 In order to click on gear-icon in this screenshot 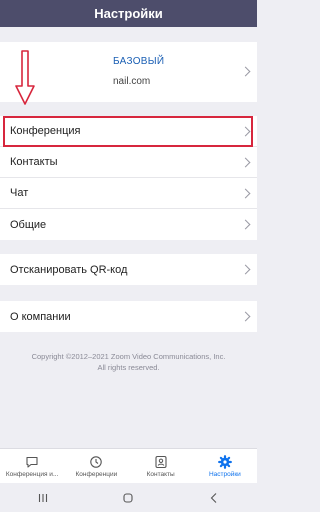, I will do `click(224, 462)`.